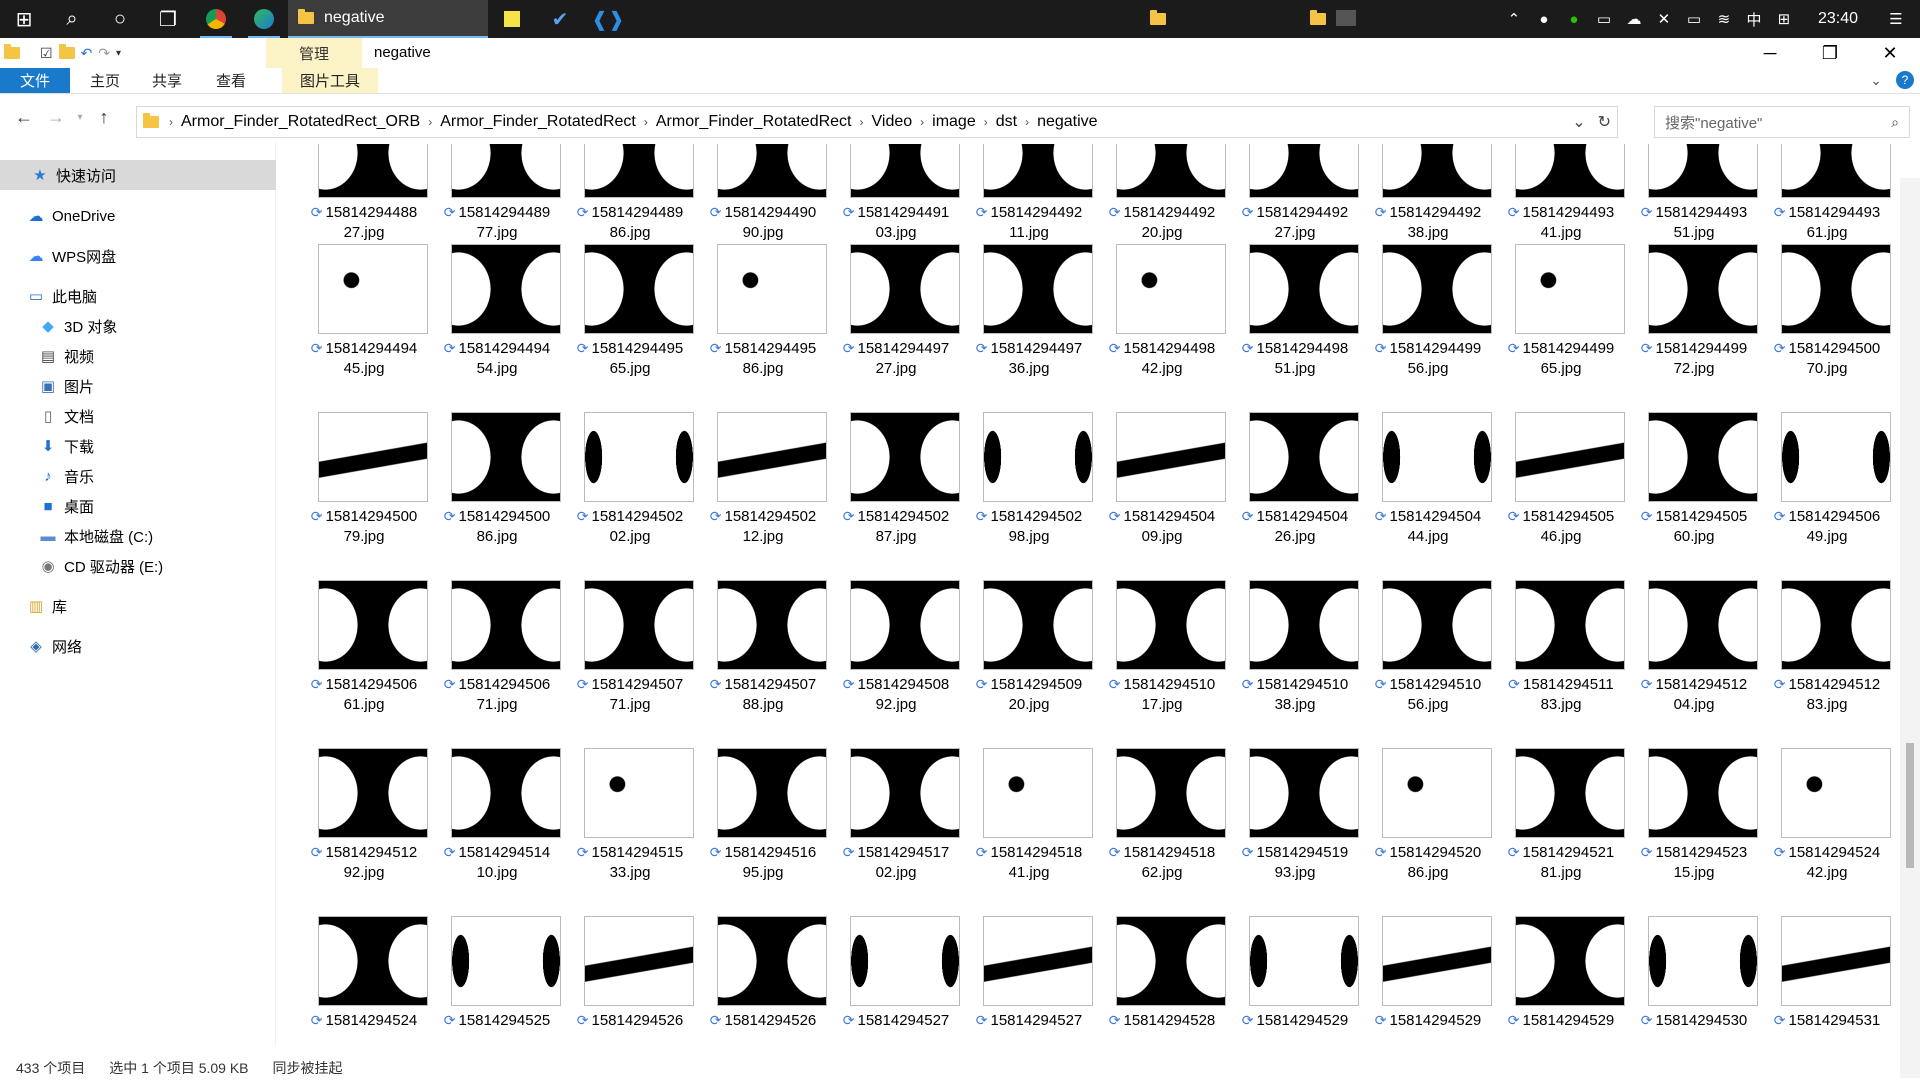 This screenshot has height=1080, width=1920. Describe the element at coordinates (1694, 222) in the screenshot. I see `file-name: ⟳ 15814294493 51.jpg` at that location.